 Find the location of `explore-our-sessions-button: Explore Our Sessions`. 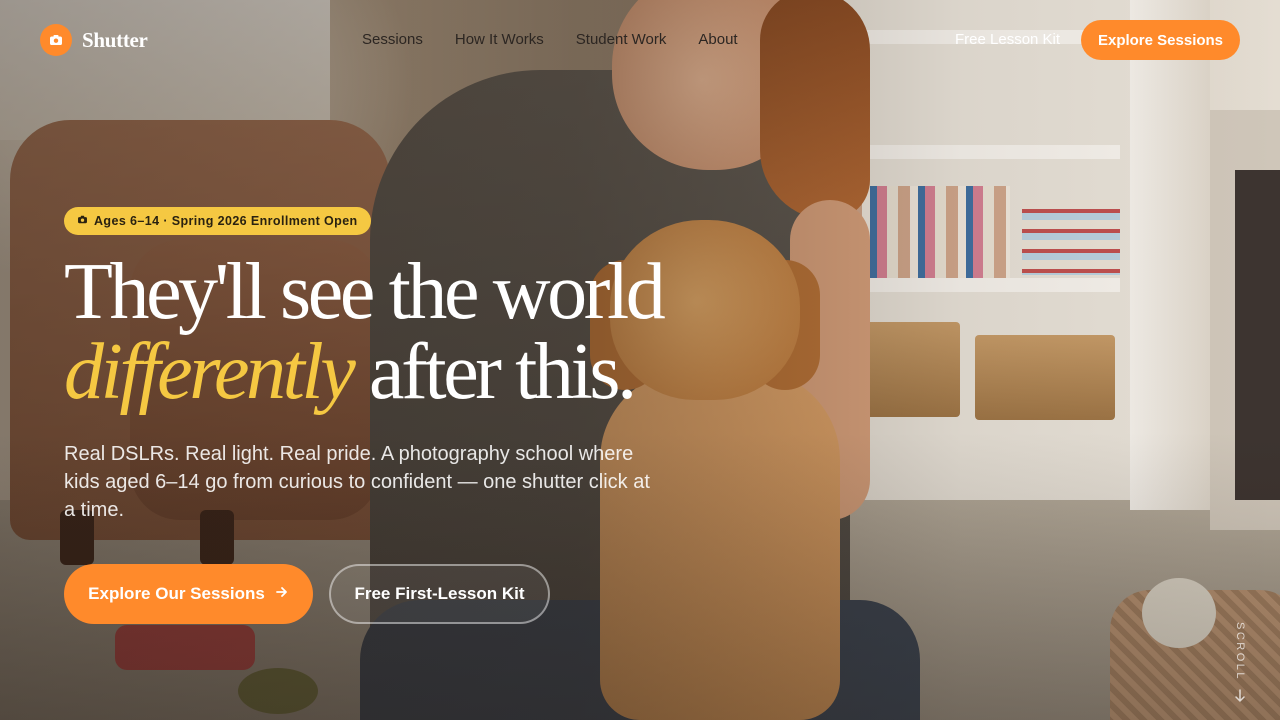

explore-our-sessions-button: Explore Our Sessions is located at coordinates (188, 594).